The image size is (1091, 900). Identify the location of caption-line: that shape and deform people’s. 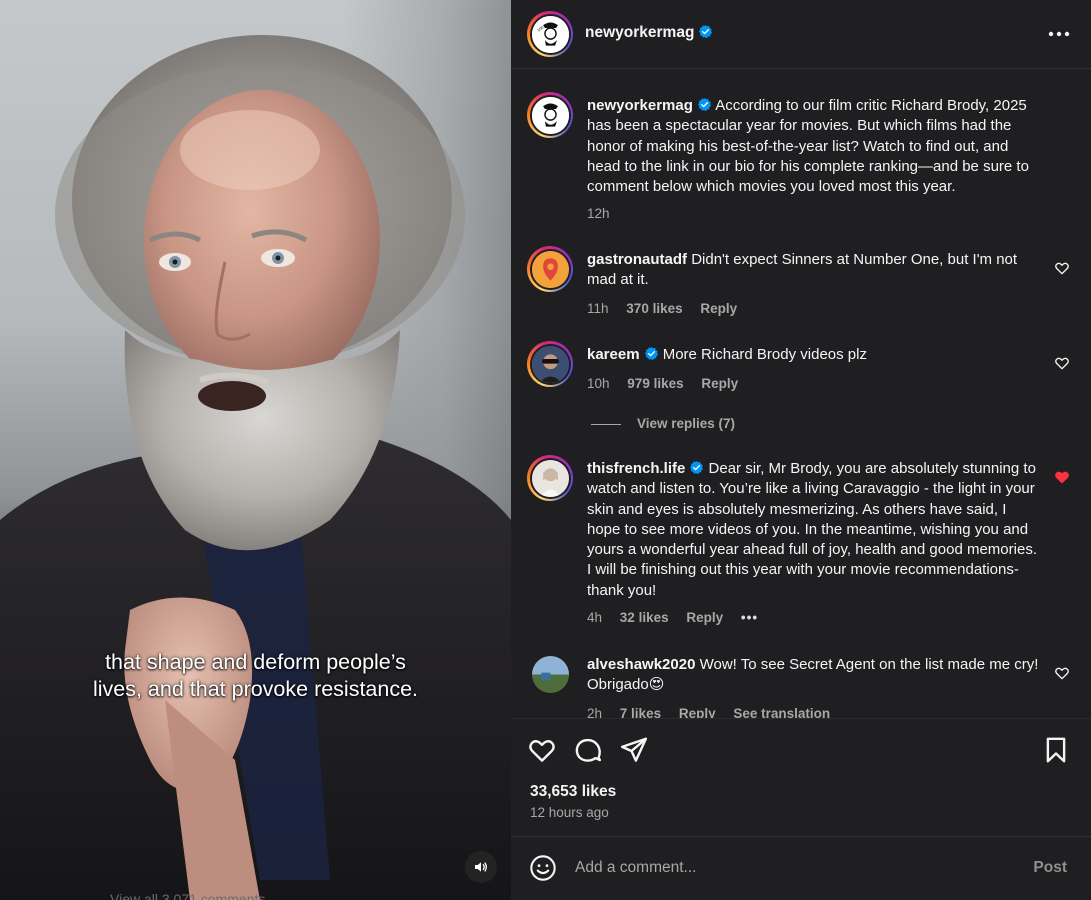
(255, 662).